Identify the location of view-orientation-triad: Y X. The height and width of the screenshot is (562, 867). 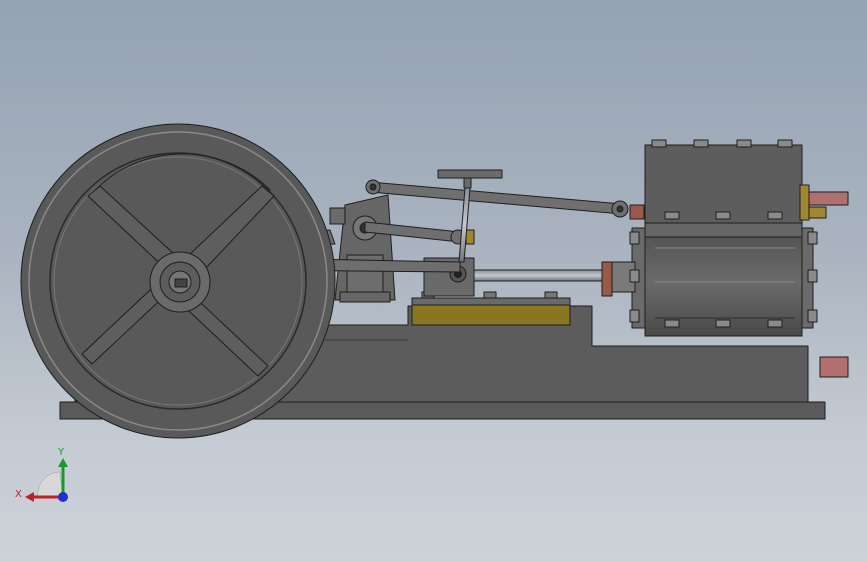
(41, 474).